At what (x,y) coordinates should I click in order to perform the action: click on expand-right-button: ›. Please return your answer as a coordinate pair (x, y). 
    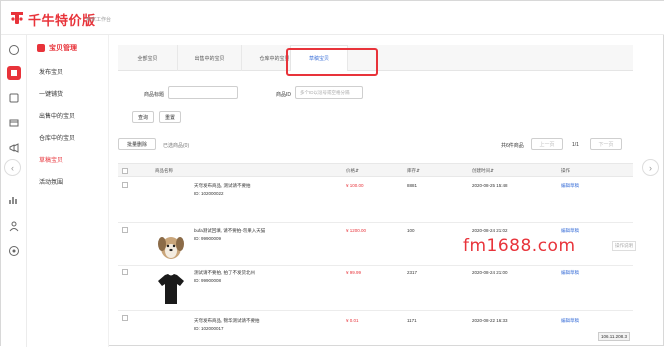
    Looking at the image, I should click on (650, 167).